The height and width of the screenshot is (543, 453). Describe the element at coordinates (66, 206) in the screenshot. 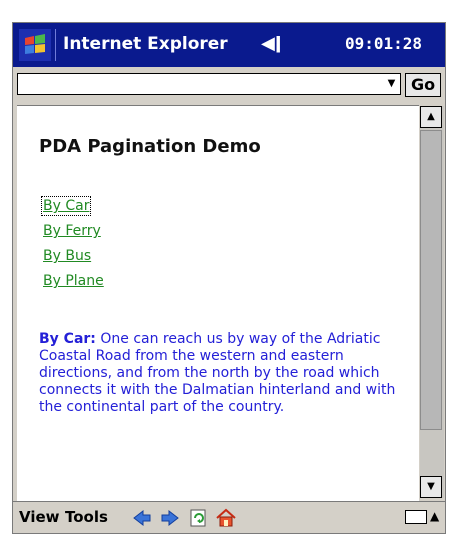

I see `link-by-car: By Car` at that location.